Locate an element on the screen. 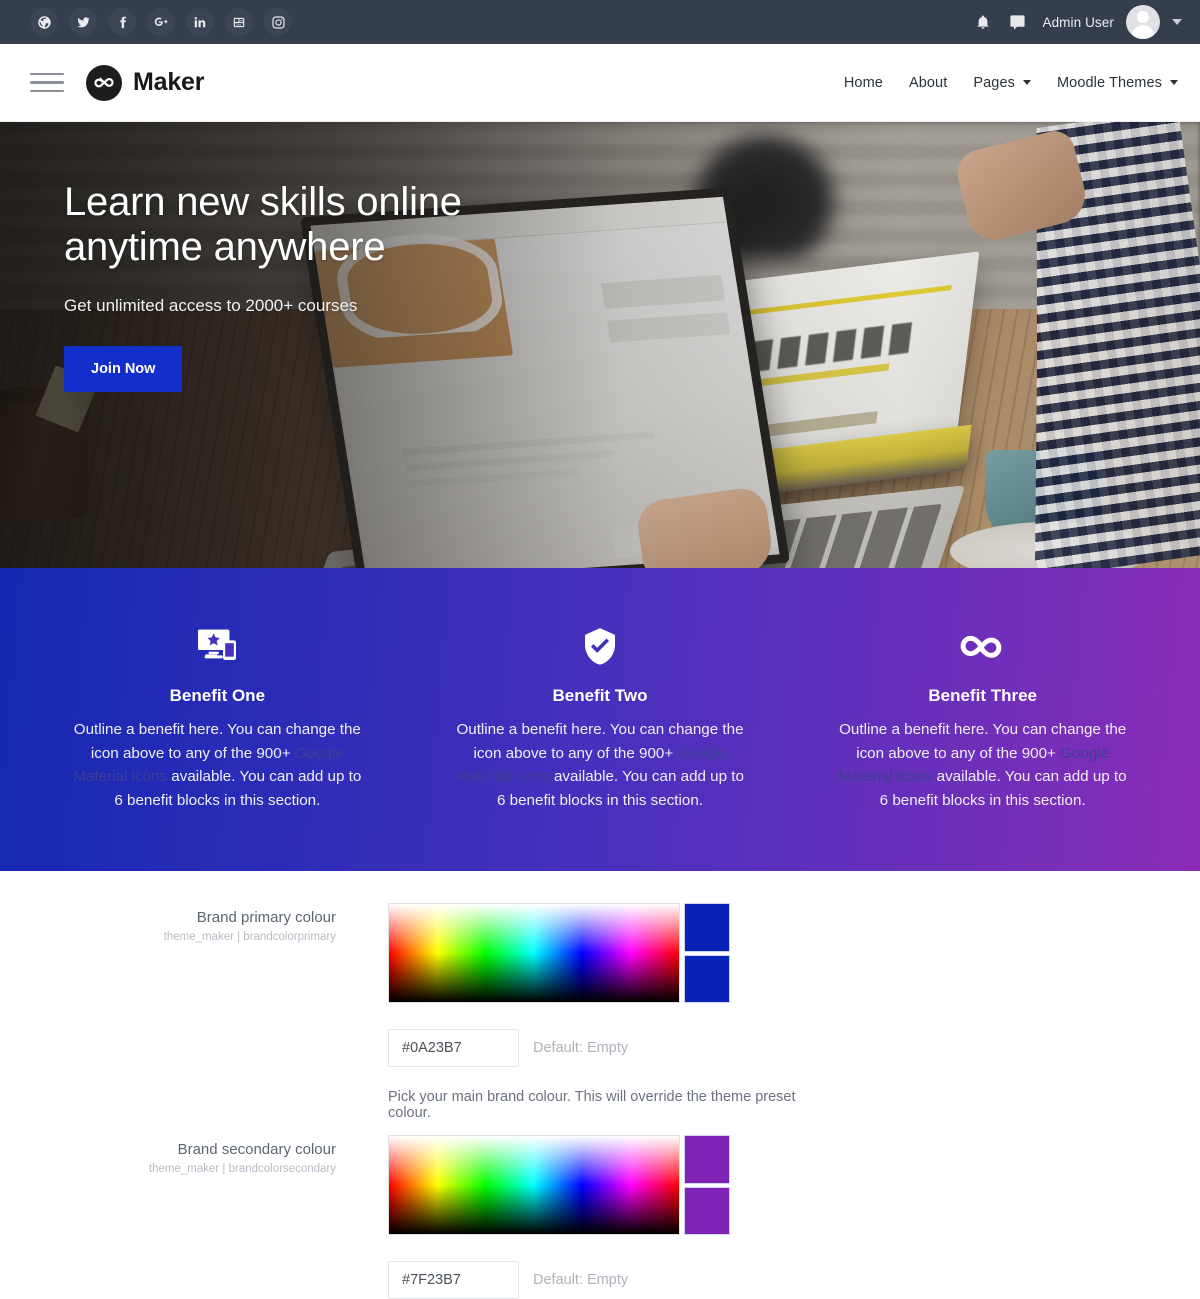 Image resolution: width=1200 pixels, height=1299 pixels. brand-primary-colour-input is located at coordinates (453, 1048).